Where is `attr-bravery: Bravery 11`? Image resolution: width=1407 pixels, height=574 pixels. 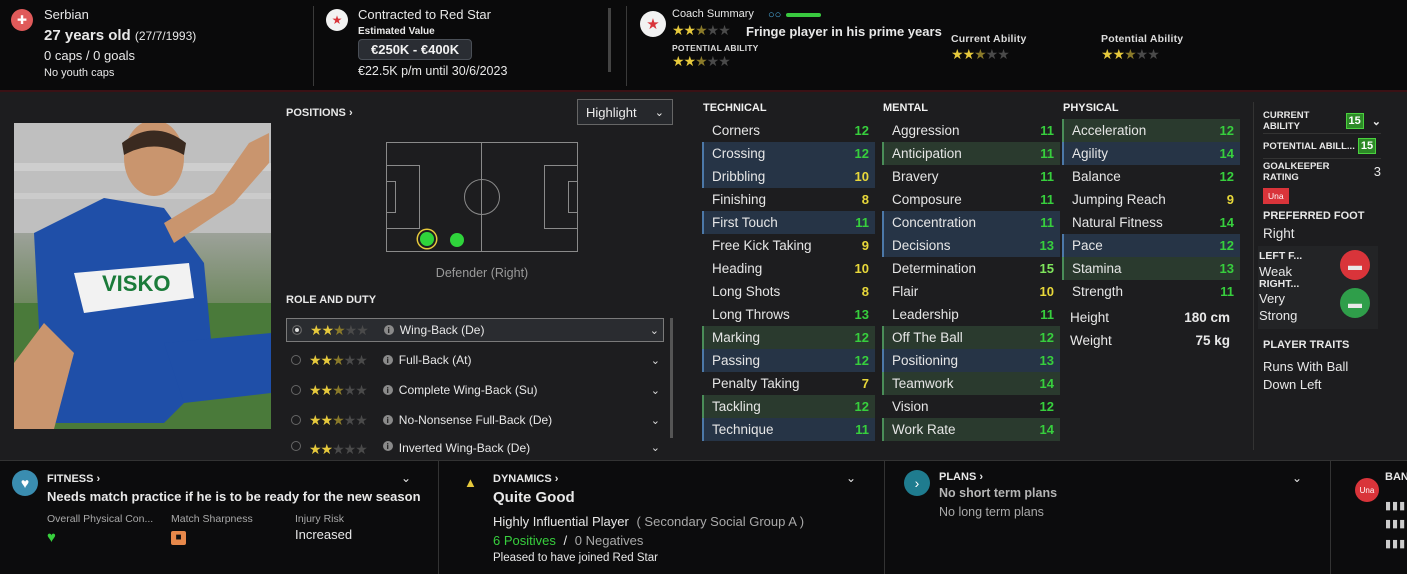
attr-bravery: Bravery 11 is located at coordinates (971, 176).